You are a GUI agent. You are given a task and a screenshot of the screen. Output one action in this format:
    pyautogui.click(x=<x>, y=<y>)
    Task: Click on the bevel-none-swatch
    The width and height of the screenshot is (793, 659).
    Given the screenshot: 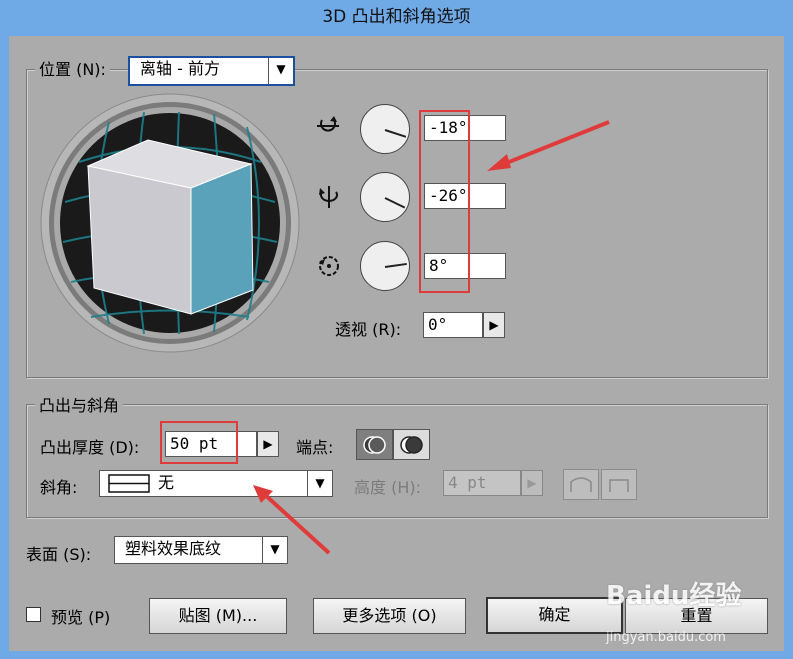 What is the action you would take?
    pyautogui.click(x=129, y=483)
    